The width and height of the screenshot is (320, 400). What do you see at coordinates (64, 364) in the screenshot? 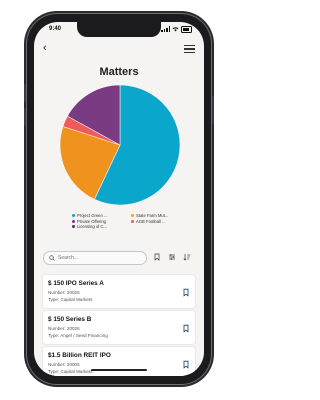
I see `matter-number: Number: 20005` at bounding box center [64, 364].